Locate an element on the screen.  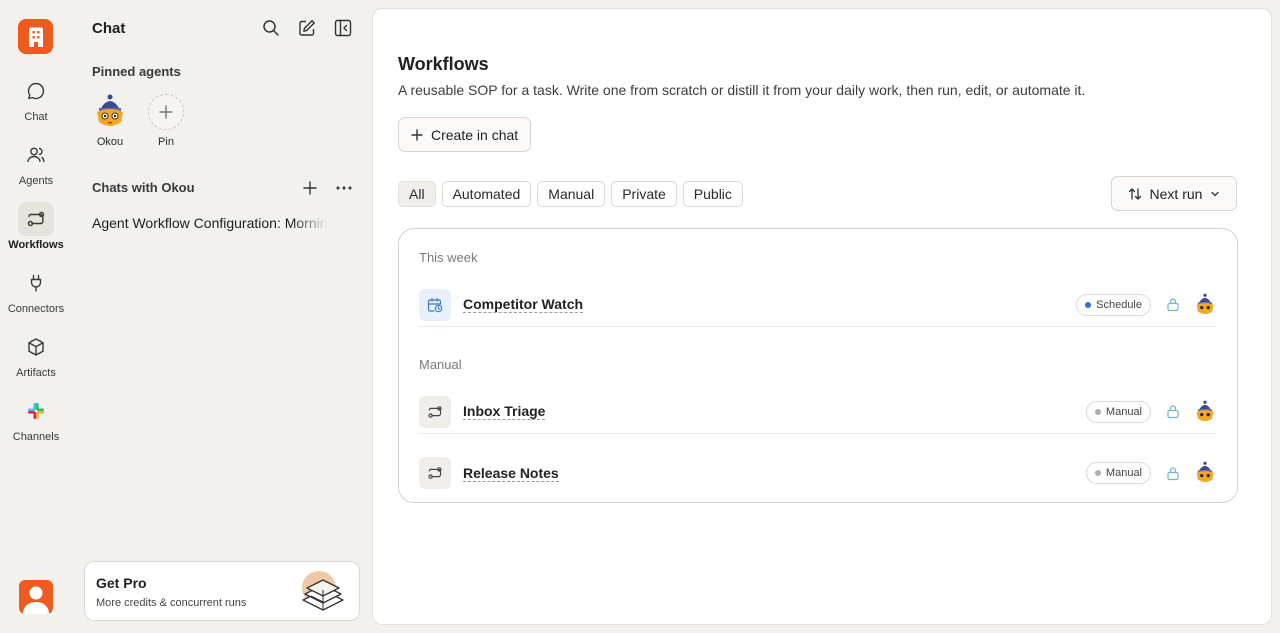
filter-manual: Manual is located at coordinates (571, 194).